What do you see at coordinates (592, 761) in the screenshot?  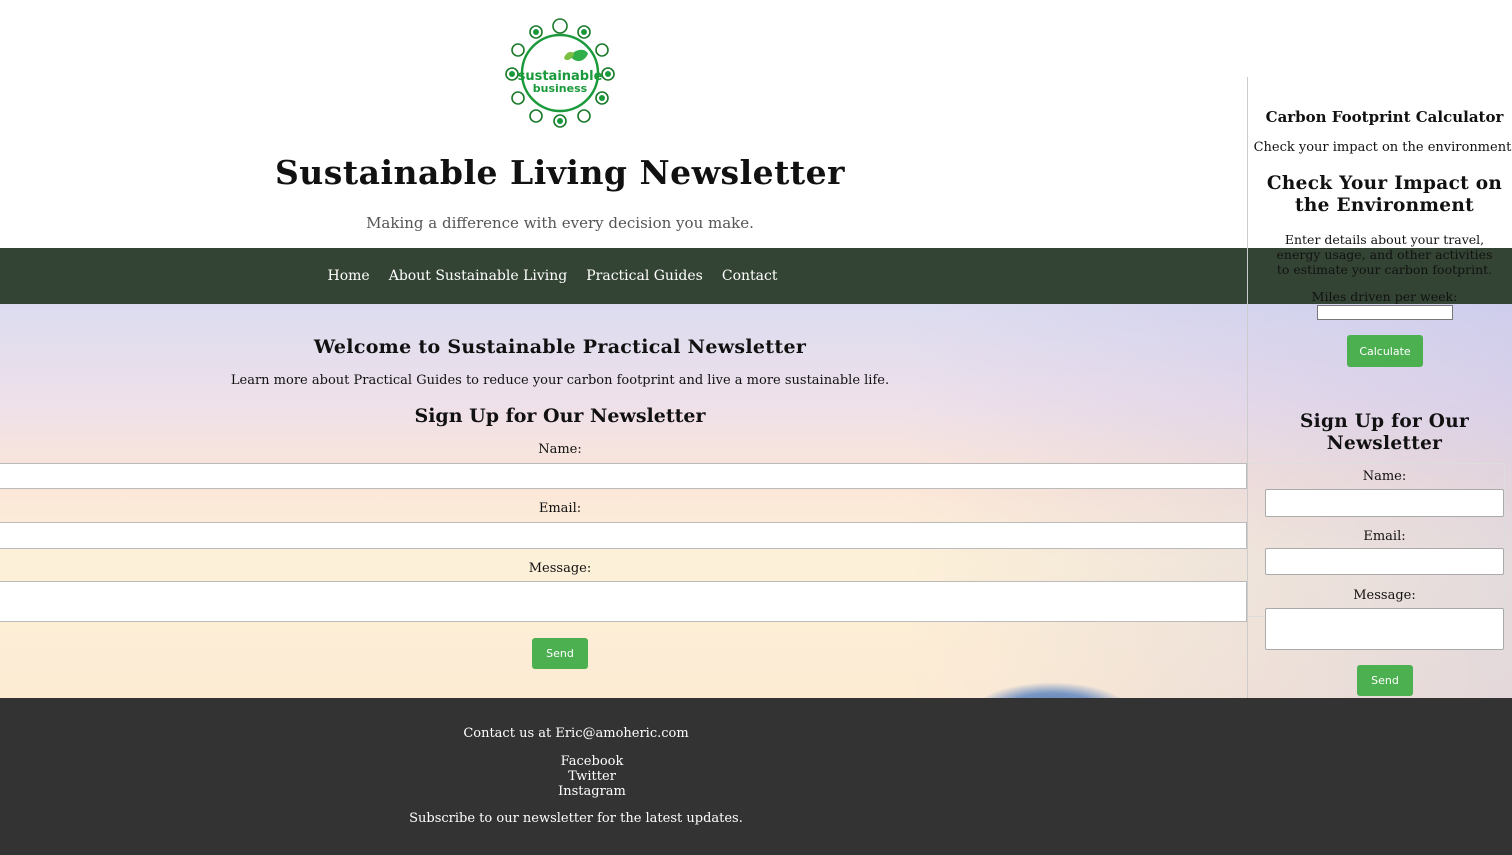 I see `facebook-link: Facebook` at bounding box center [592, 761].